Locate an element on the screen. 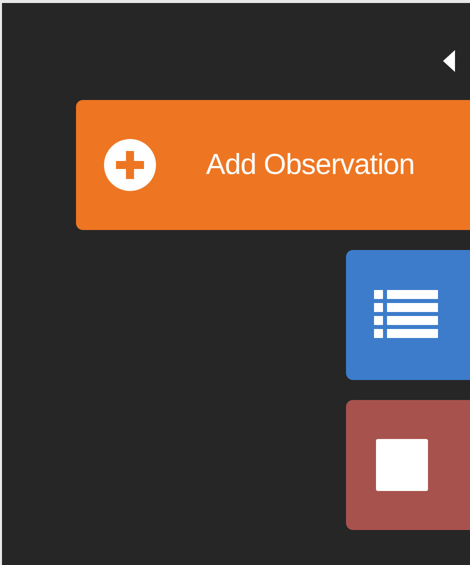 Image resolution: width=470 pixels, height=565 pixels. collapse-caret-icon is located at coordinates (449, 61).